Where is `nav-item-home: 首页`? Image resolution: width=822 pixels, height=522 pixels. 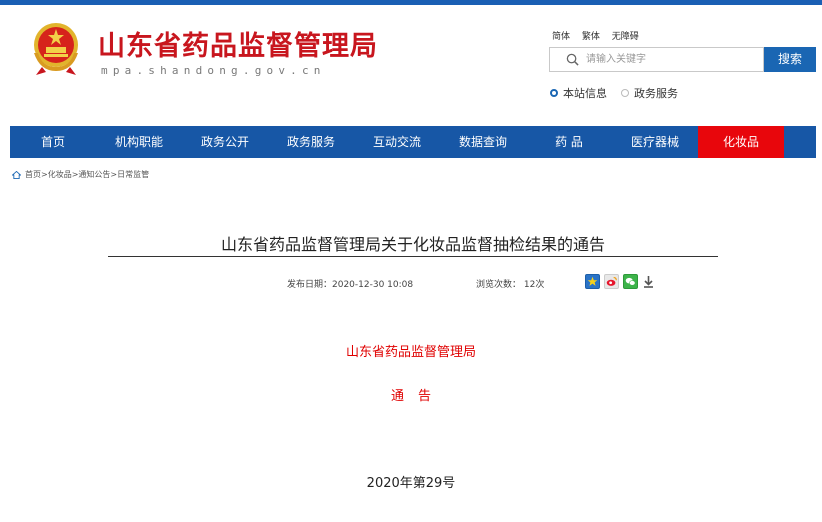 nav-item-home: 首页 is located at coordinates (53, 142).